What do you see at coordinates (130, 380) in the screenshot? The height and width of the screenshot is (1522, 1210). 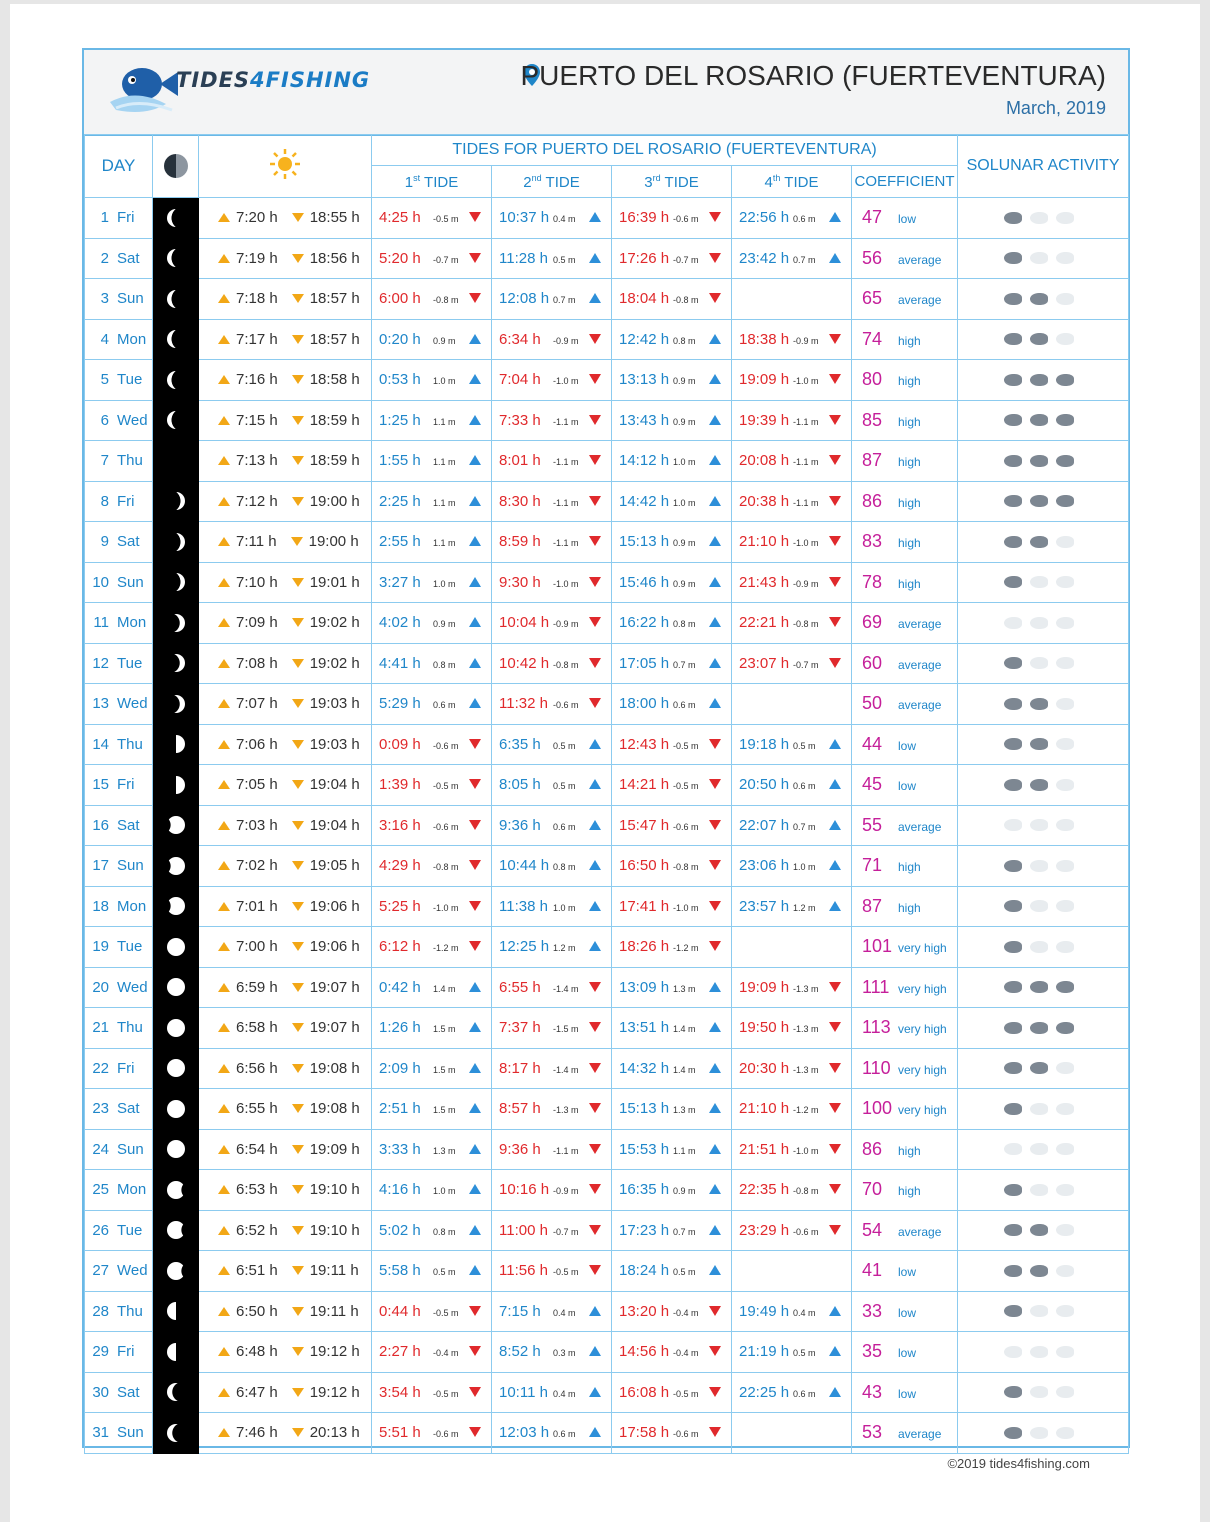 I see `weekday: Tue` at bounding box center [130, 380].